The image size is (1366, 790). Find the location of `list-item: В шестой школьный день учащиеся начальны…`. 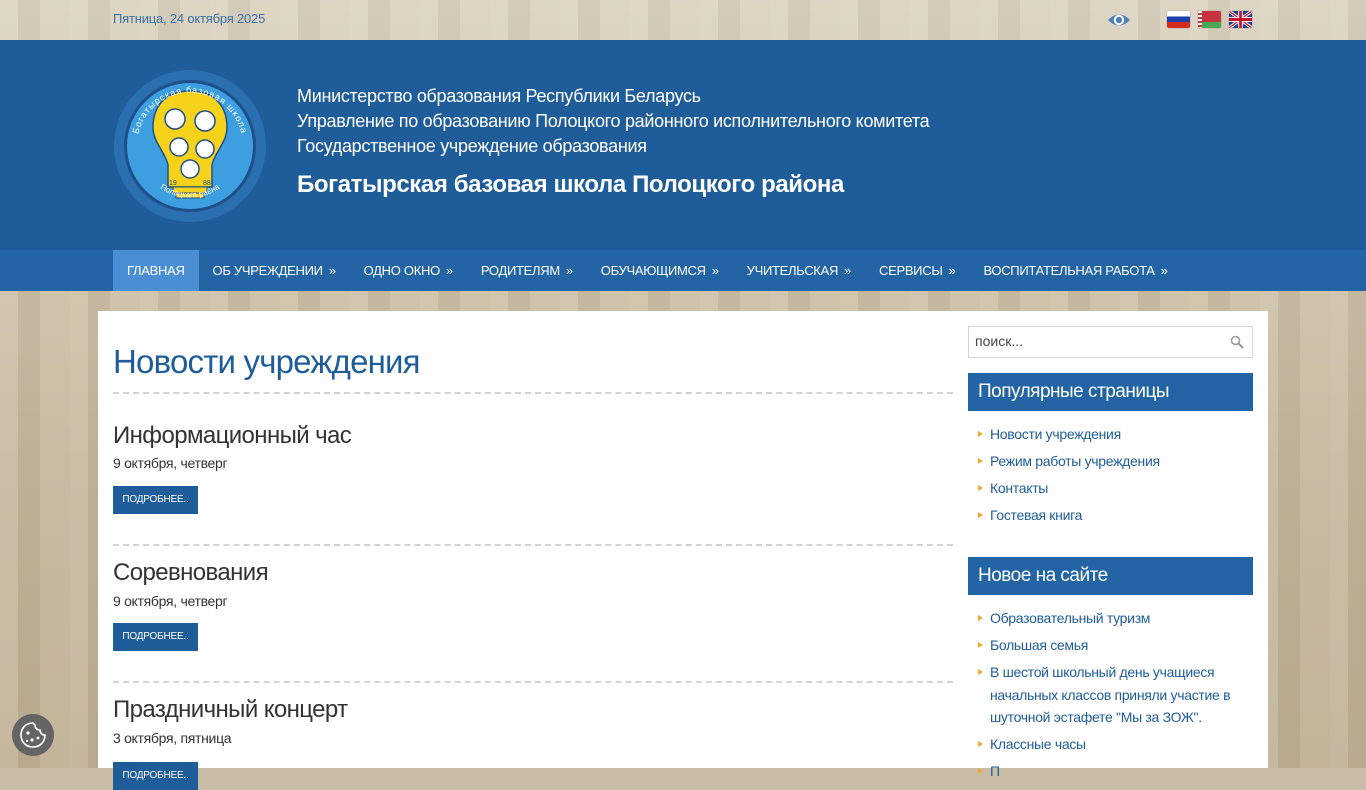

list-item: В шестой школьный день учащиеся начальны… is located at coordinates (1110, 695).